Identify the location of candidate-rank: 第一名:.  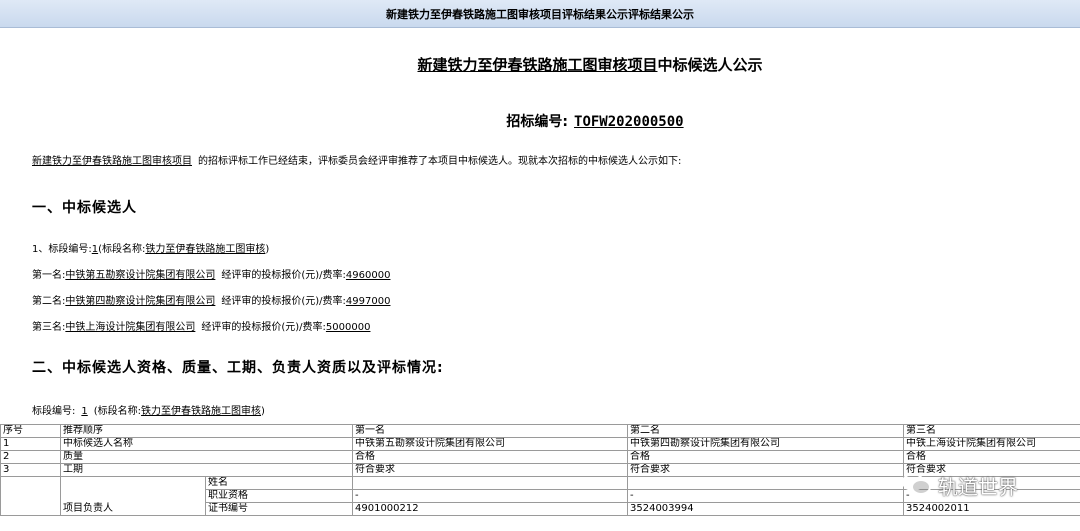
(49, 275).